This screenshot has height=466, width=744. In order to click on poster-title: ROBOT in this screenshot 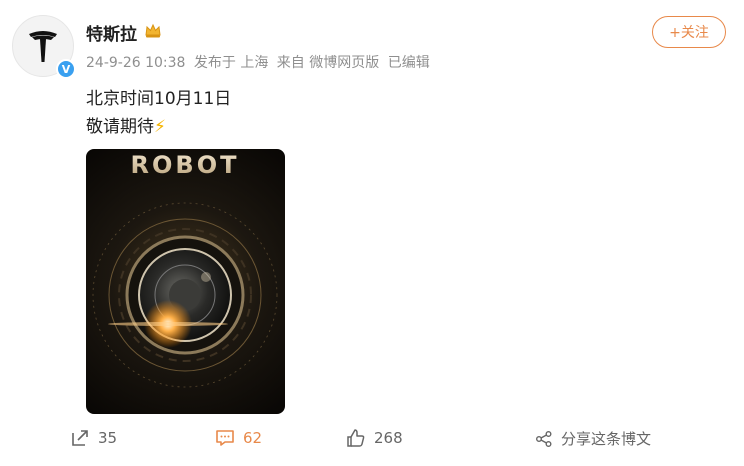, I will do `click(185, 165)`.